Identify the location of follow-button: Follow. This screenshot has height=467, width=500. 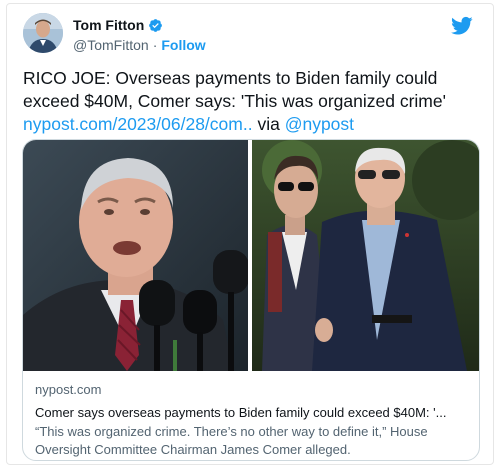
(183, 45).